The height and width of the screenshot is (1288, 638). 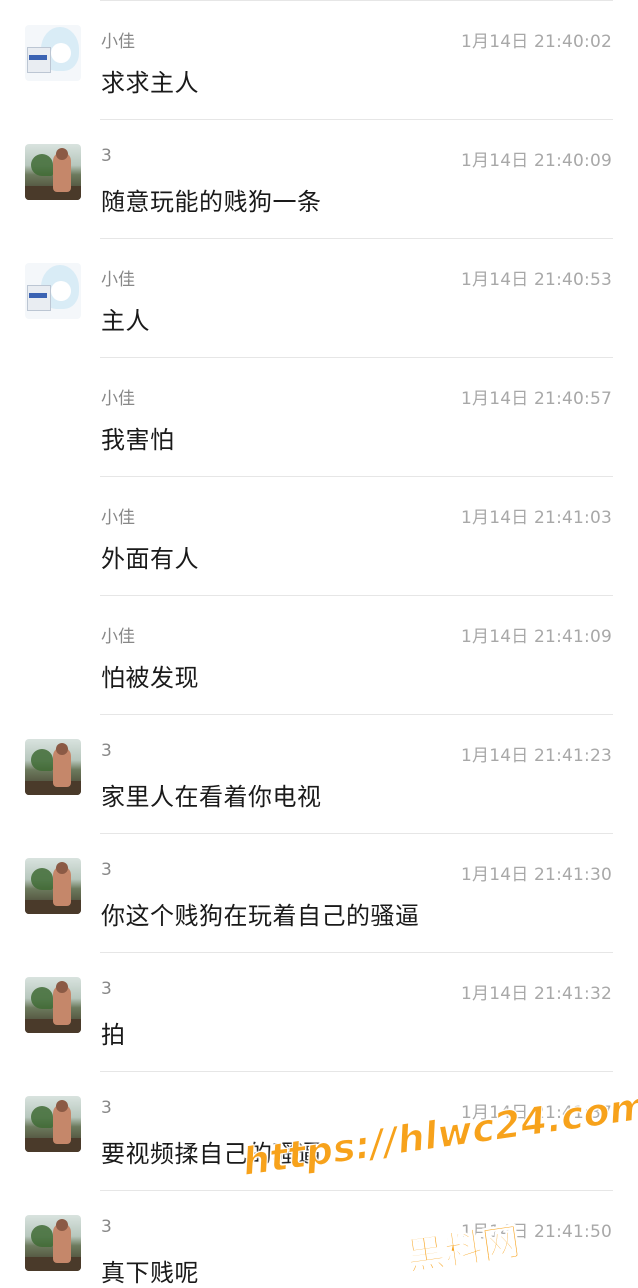 I want to click on message-time: 1月14日 21:41:09, so click(x=536, y=637).